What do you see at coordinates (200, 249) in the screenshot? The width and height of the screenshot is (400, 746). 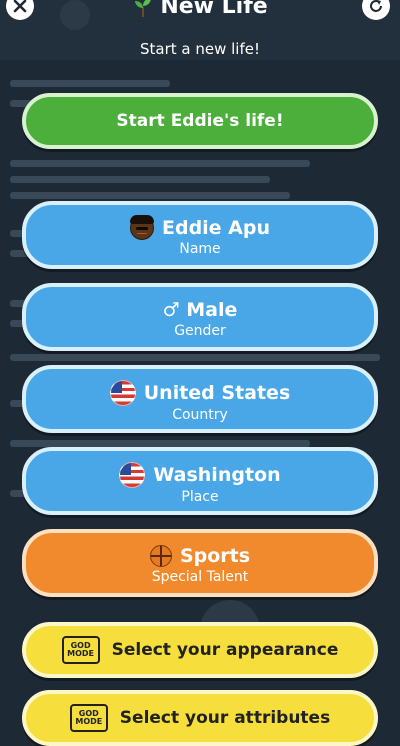 I see `name-caption: Name` at bounding box center [200, 249].